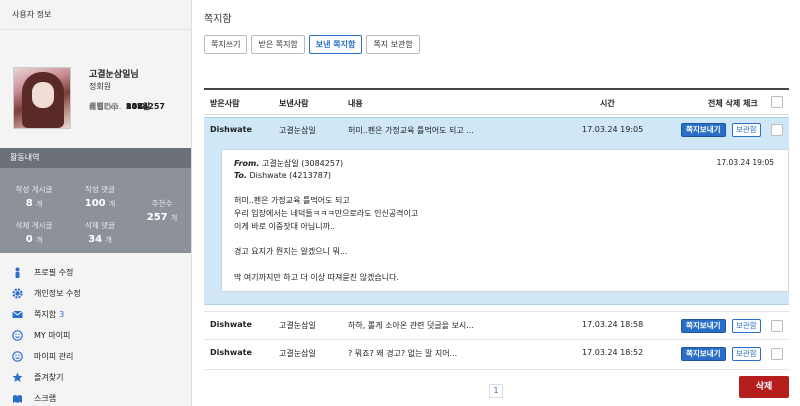  What do you see at coordinates (17, 272) in the screenshot?
I see `person-icon` at bounding box center [17, 272].